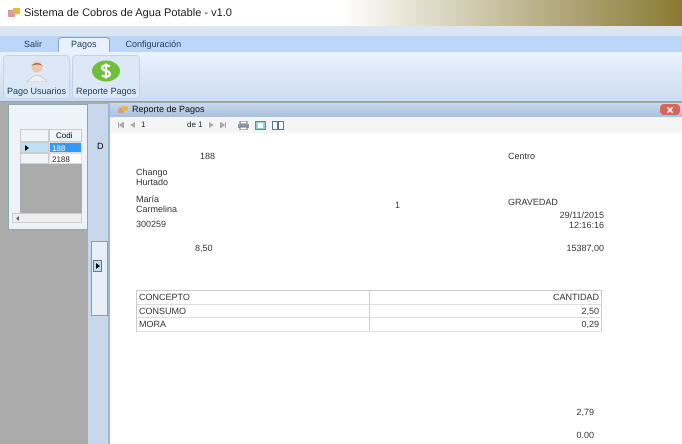  I want to click on last-page-icon, so click(223, 125).